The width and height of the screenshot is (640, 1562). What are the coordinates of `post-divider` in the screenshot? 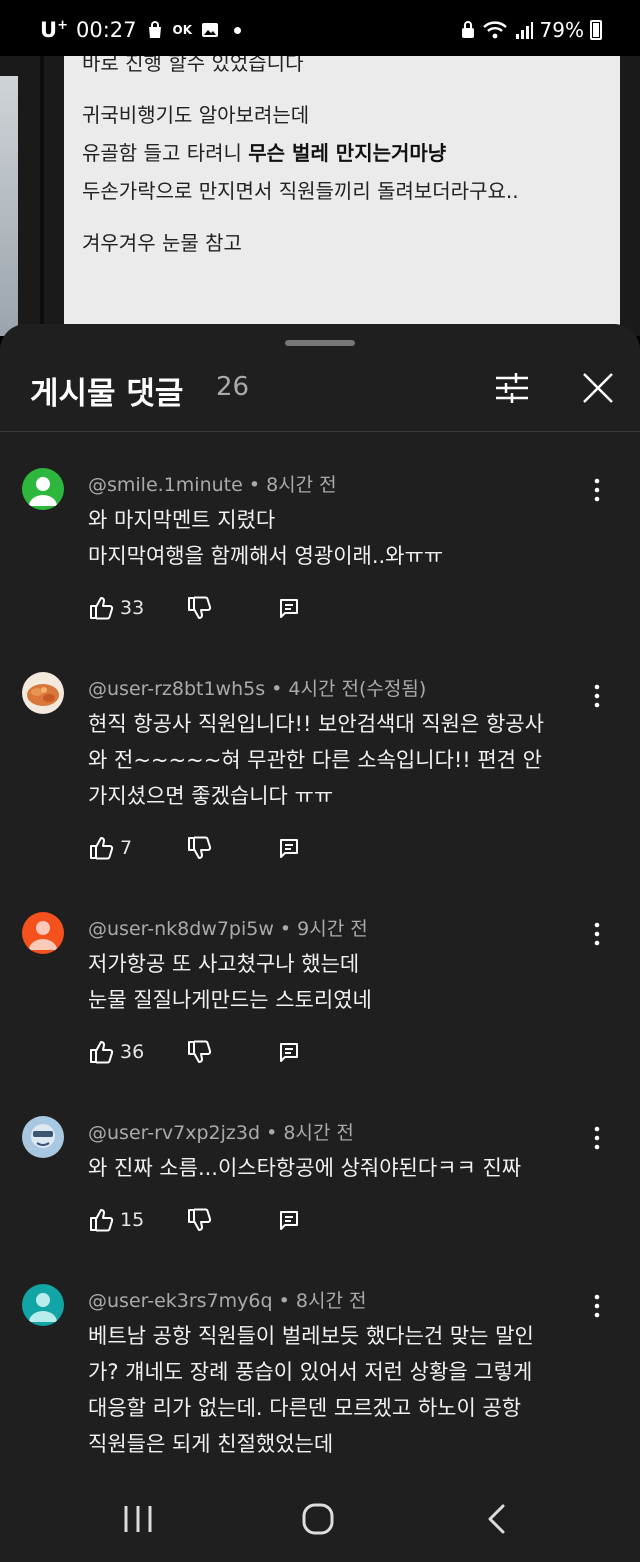 It's located at (42, 196).